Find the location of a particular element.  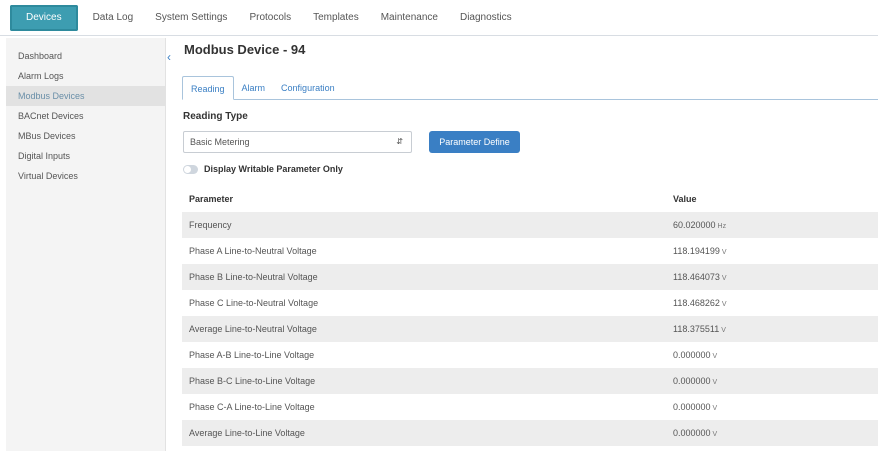

column-header-value: Value is located at coordinates (685, 199).